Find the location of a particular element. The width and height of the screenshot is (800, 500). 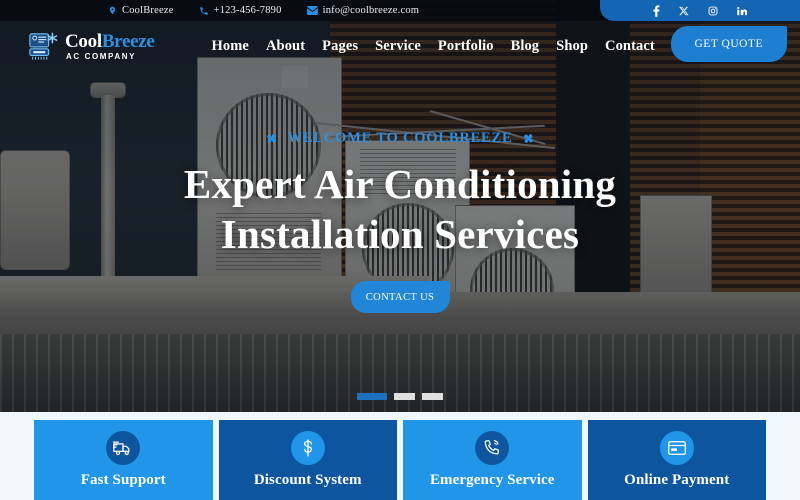

topbar-email-label: info@coolbreeze.com is located at coordinates (371, 10).